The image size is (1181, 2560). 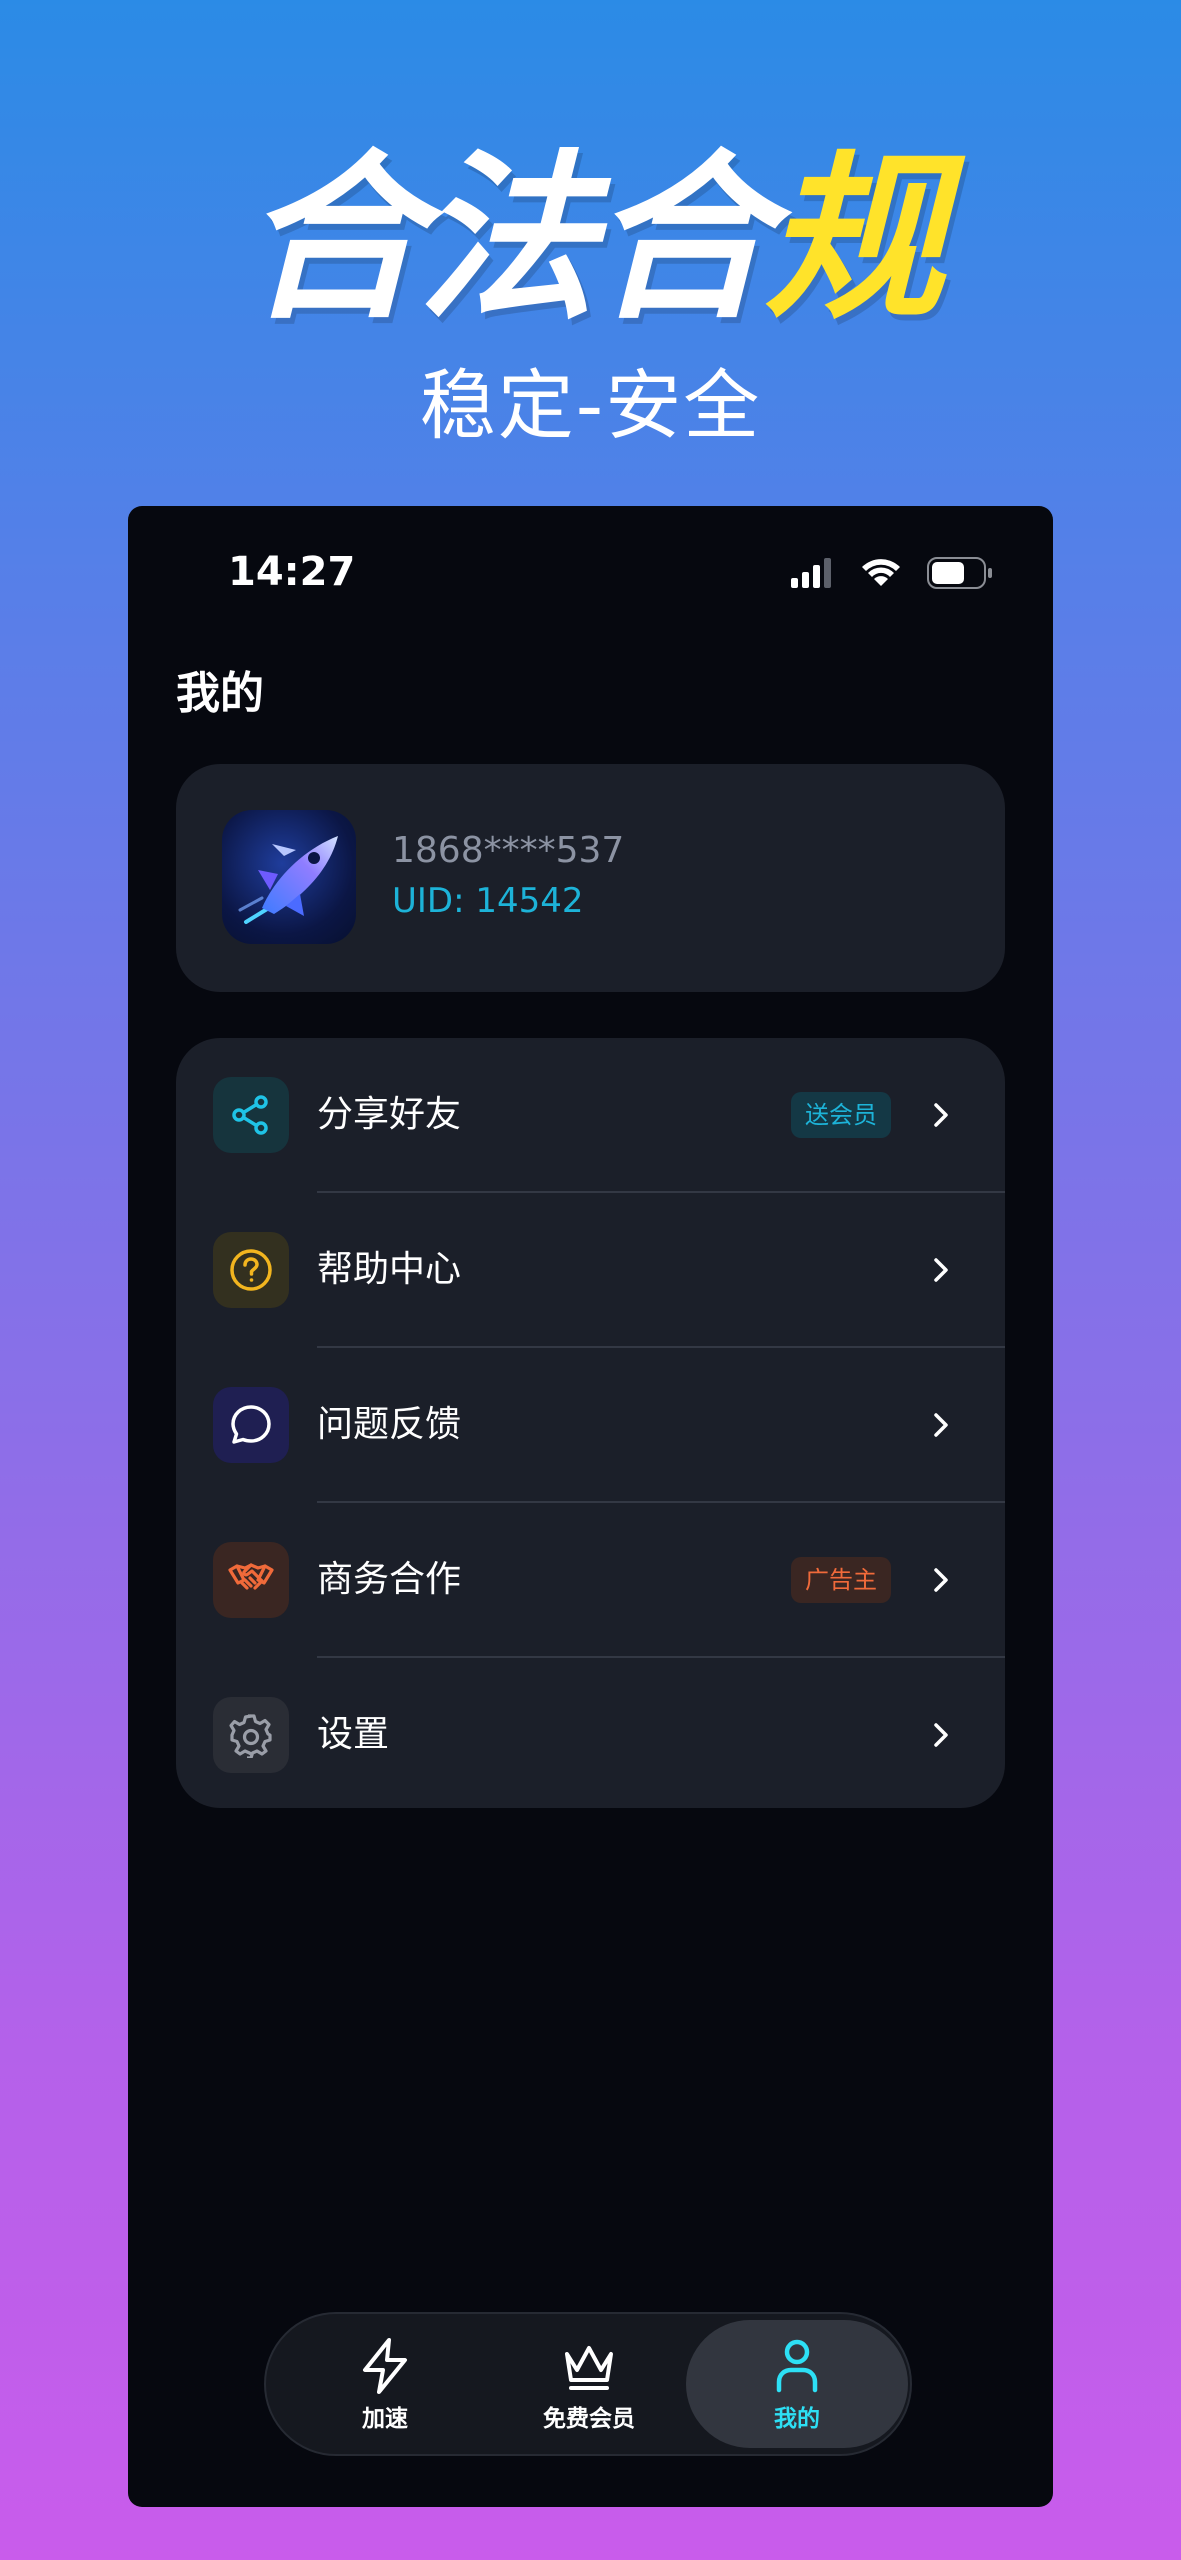 I want to click on gear-icon, so click(x=251, y=1735).